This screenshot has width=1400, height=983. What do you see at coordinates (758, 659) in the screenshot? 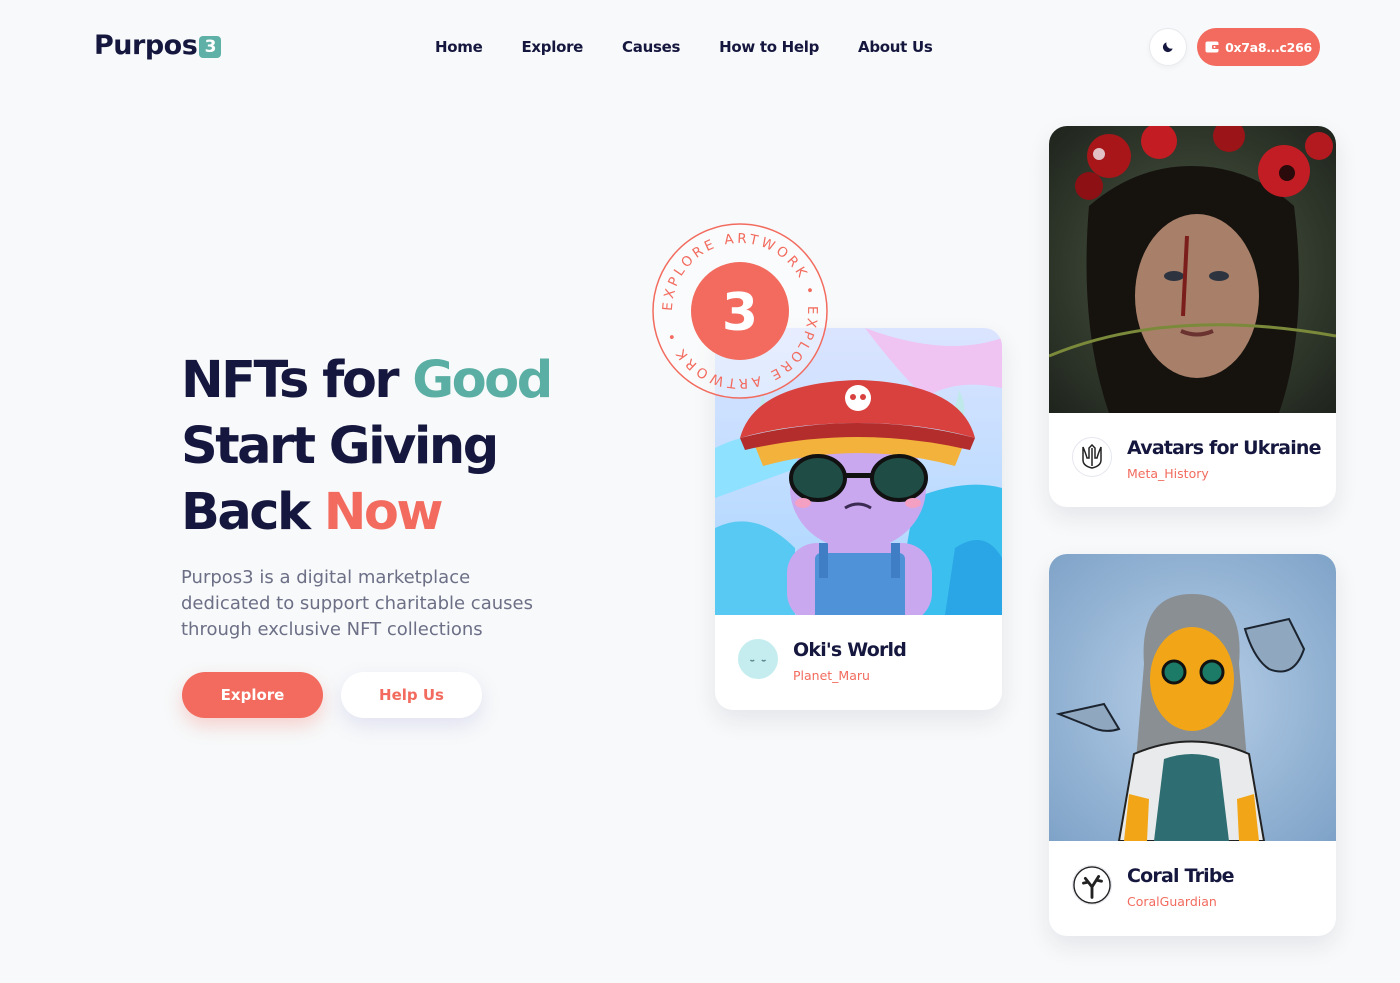
I see `cloud-face-icon` at bounding box center [758, 659].